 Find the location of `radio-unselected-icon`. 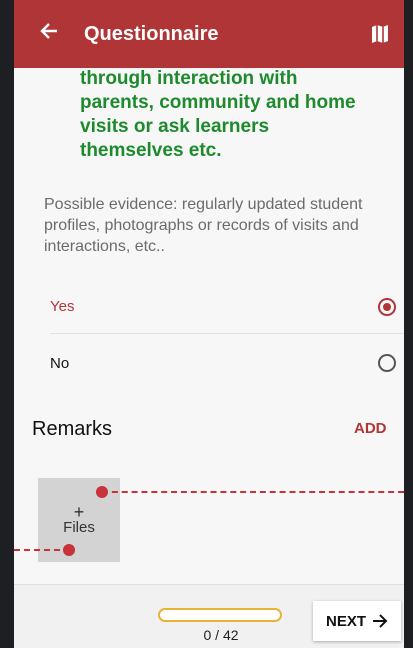

radio-unselected-icon is located at coordinates (387, 363).